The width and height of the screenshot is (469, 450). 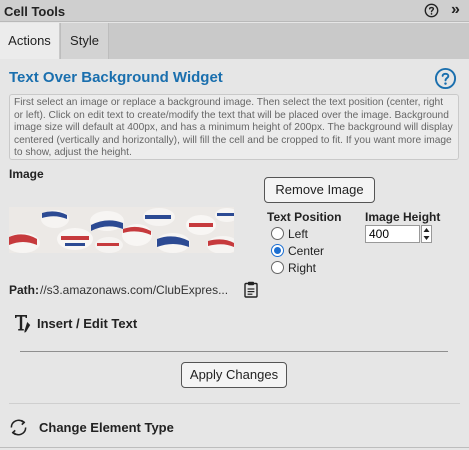 What do you see at coordinates (234, 375) in the screenshot?
I see `apply-changes-button: Apply Changes` at bounding box center [234, 375].